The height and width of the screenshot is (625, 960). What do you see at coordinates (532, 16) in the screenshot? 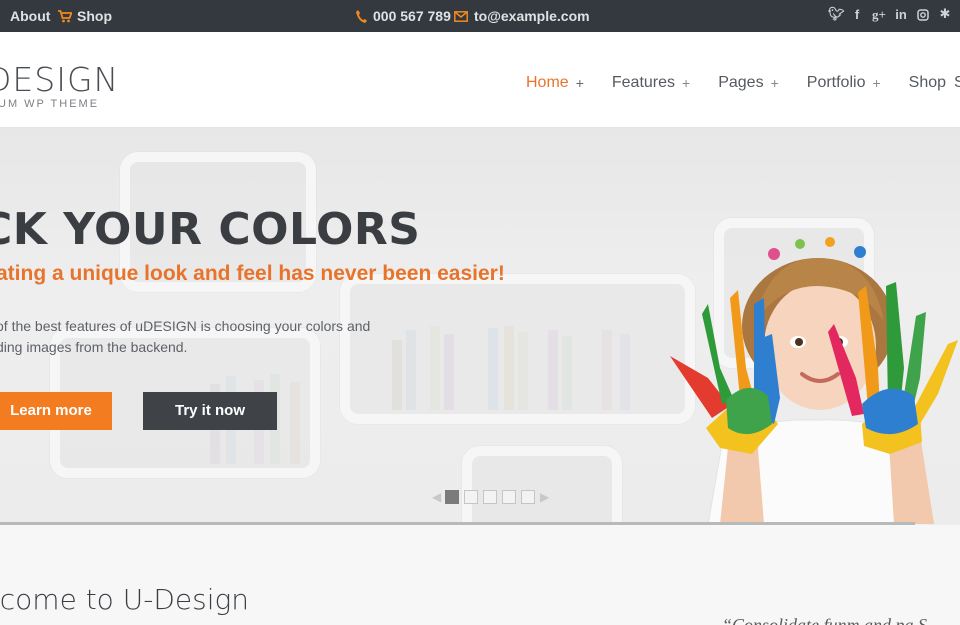
I see `email-address: to@example.com` at bounding box center [532, 16].